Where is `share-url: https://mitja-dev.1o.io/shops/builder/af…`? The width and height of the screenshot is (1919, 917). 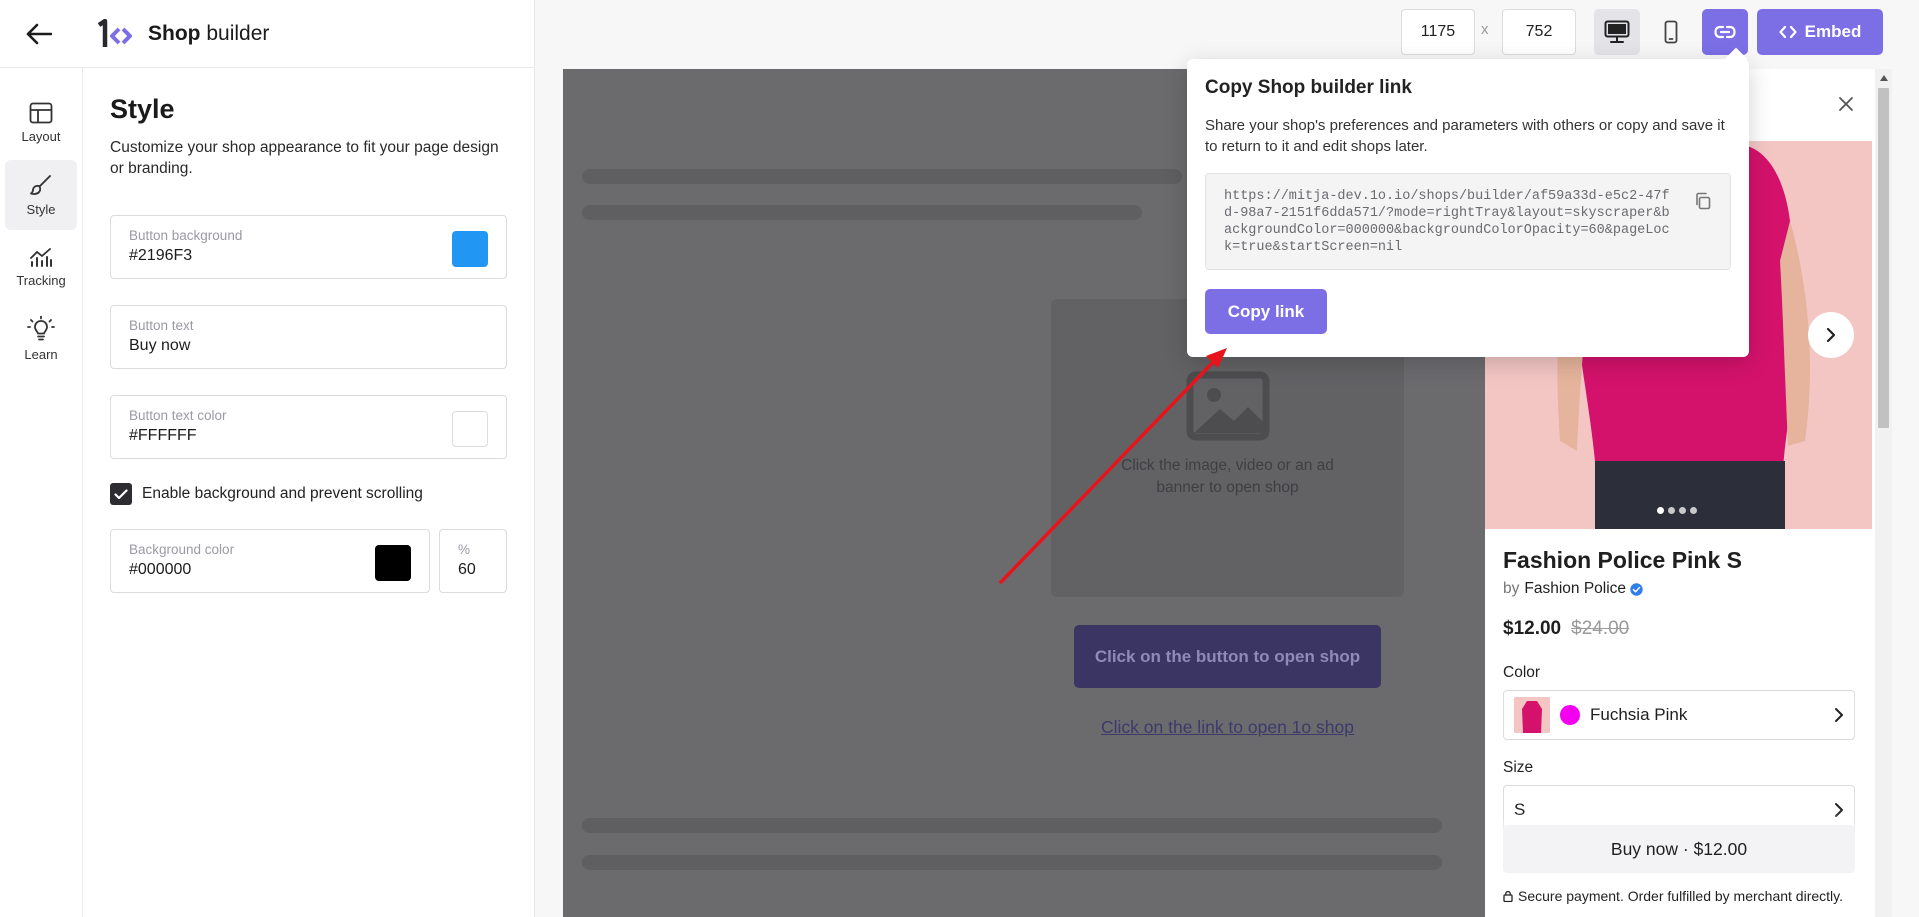 share-url: https://mitja-dev.1o.io/shops/builder/af… is located at coordinates (1447, 222).